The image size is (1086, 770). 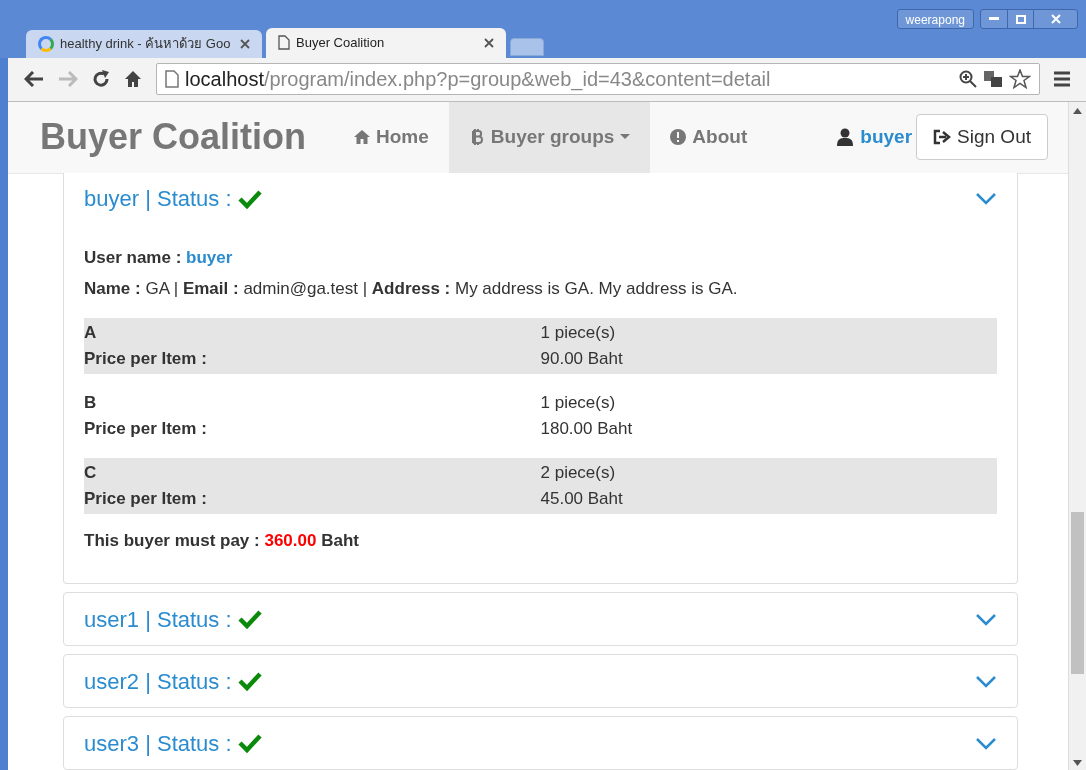 I want to click on info-icon, so click(x=678, y=137).